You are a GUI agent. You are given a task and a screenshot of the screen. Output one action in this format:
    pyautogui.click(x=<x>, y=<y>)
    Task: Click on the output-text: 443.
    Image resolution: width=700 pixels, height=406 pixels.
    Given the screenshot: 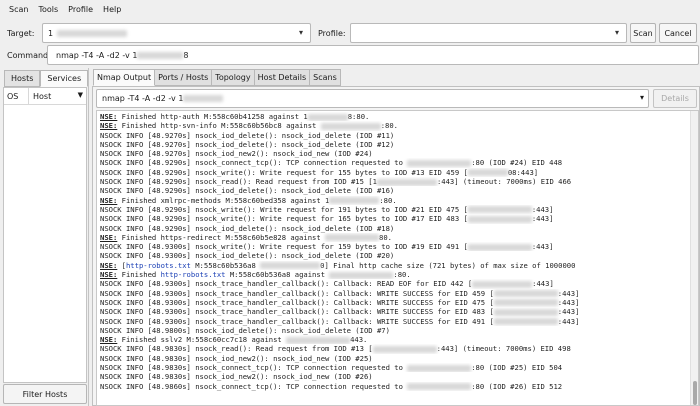 What is the action you would take?
    pyautogui.click(x=359, y=340)
    